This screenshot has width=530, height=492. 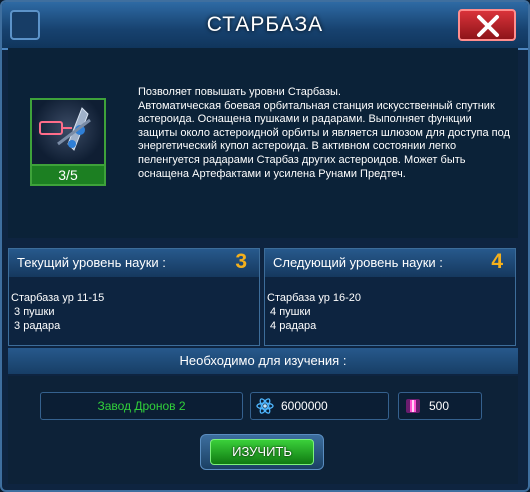 I want to click on current-science-header: Текущий уровень науки : 3, so click(x=134, y=263).